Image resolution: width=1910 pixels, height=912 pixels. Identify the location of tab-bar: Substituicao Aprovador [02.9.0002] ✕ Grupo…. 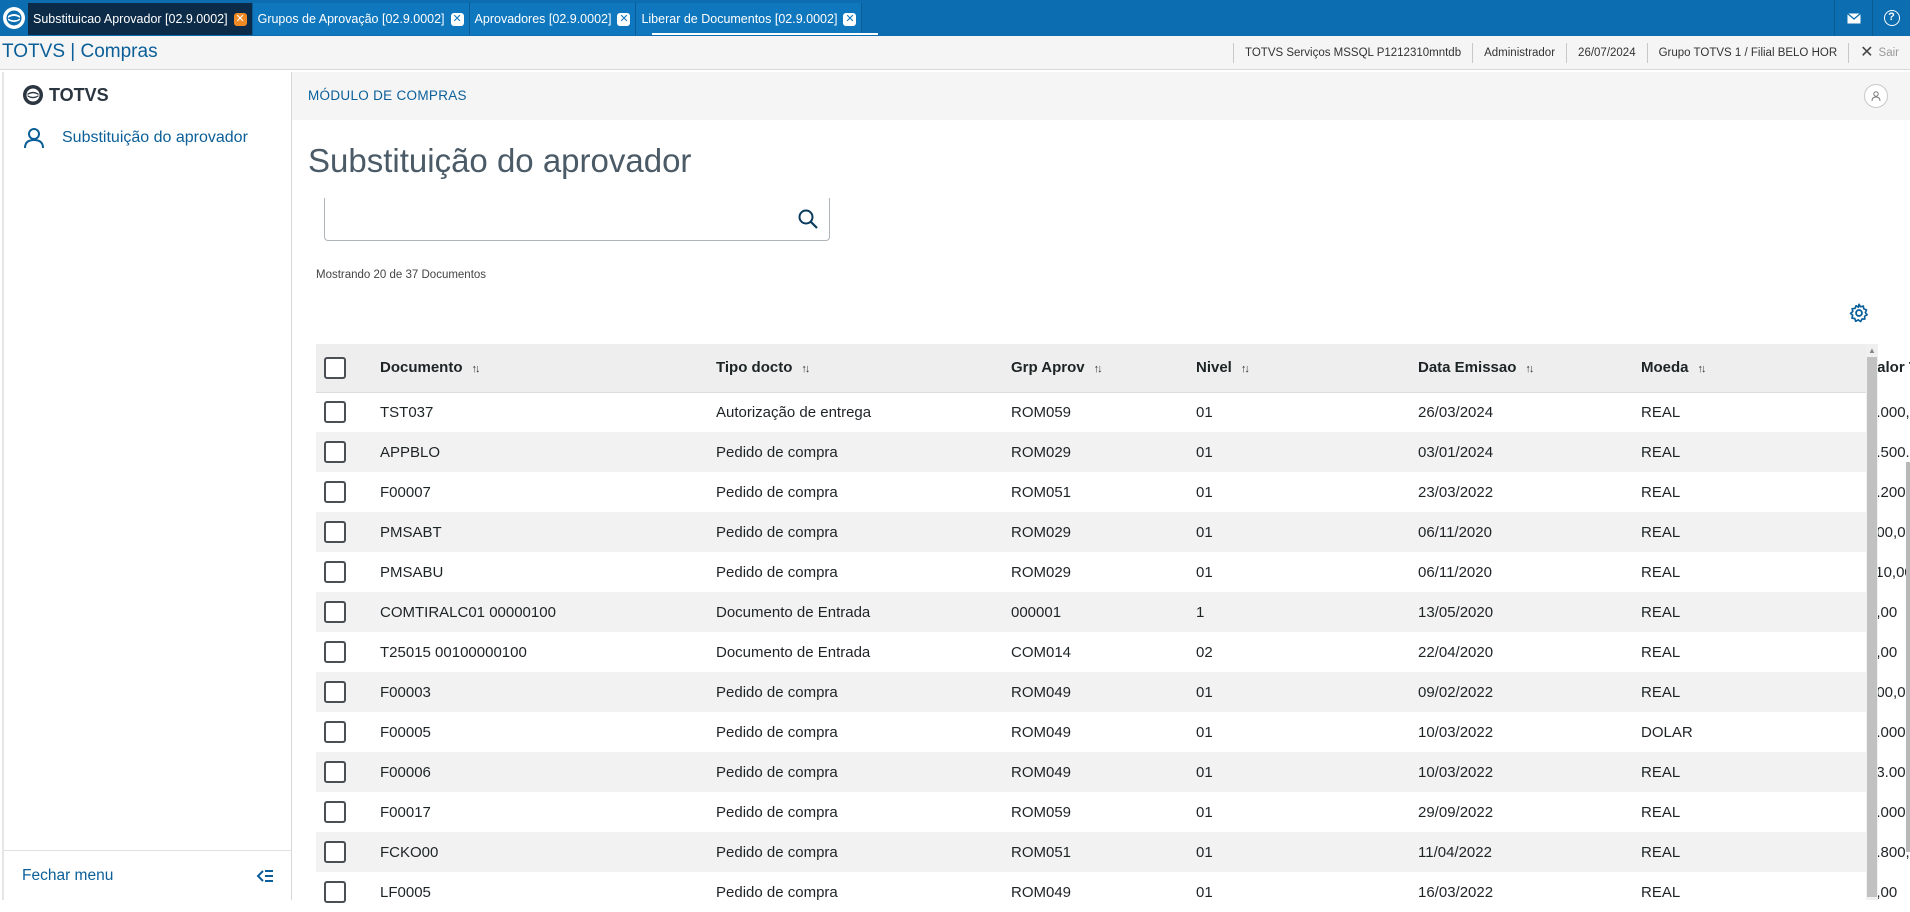
(955, 18).